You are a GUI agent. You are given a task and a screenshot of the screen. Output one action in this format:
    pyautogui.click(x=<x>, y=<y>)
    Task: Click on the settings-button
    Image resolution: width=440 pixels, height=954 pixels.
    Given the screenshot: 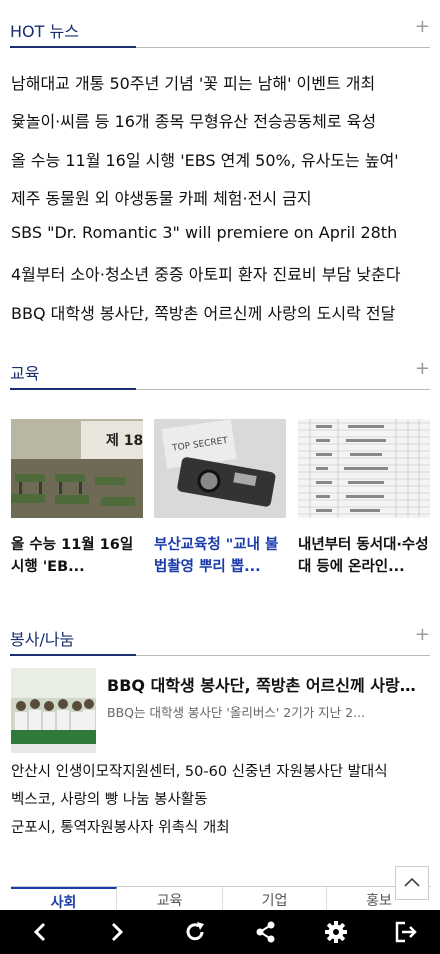 What is the action you would take?
    pyautogui.click(x=335, y=932)
    